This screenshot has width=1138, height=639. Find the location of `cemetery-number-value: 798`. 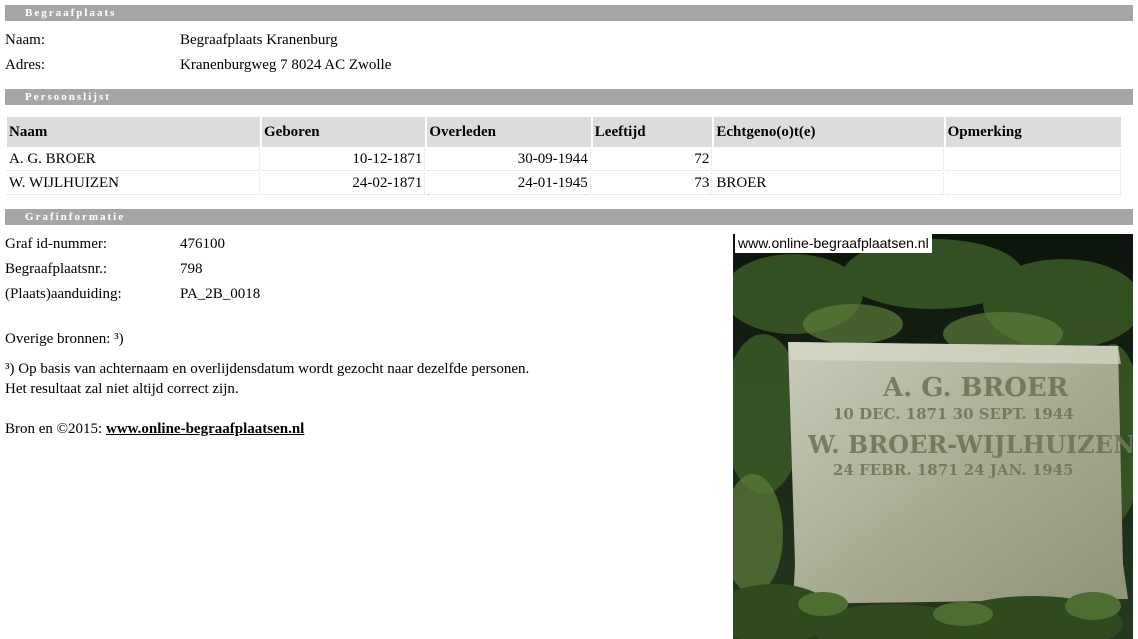

cemetery-number-value: 798 is located at coordinates (191, 269).